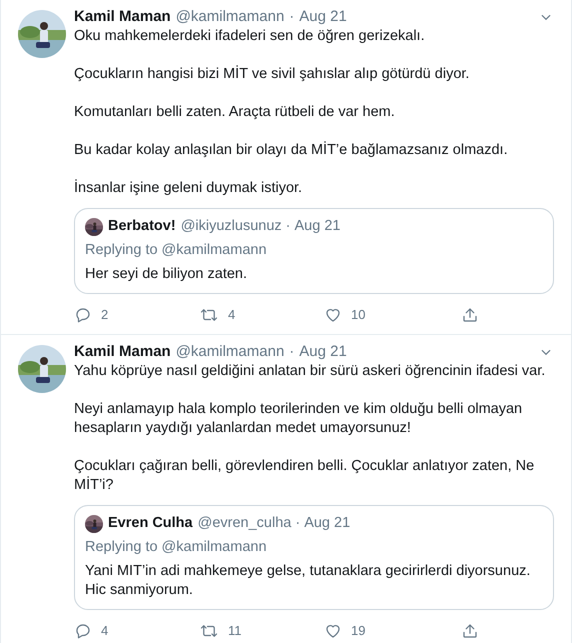 The width and height of the screenshot is (572, 643). What do you see at coordinates (272, 74) in the screenshot?
I see `tweet-text: Çocukların hangisi bizi MİT ve sivil şahıslar alıp götürdü diyor.` at bounding box center [272, 74].